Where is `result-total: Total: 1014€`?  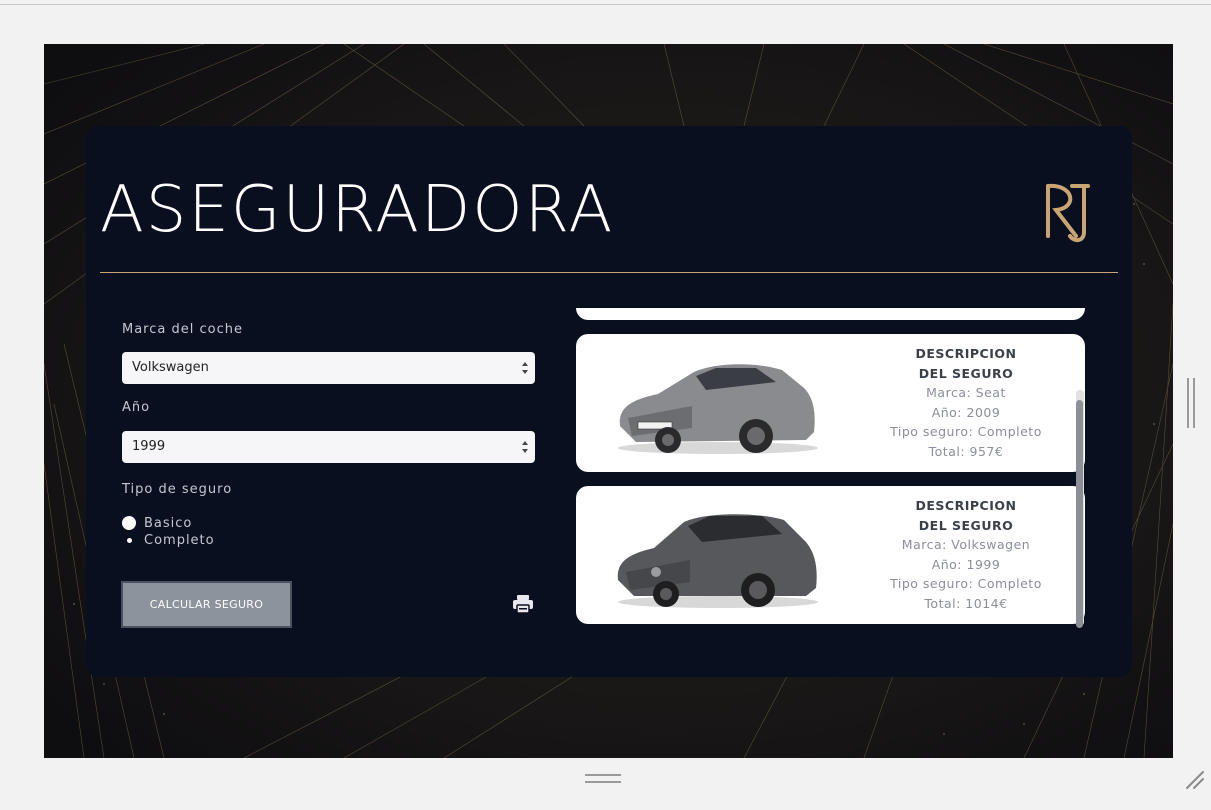
result-total: Total: 1014€ is located at coordinates (966, 603).